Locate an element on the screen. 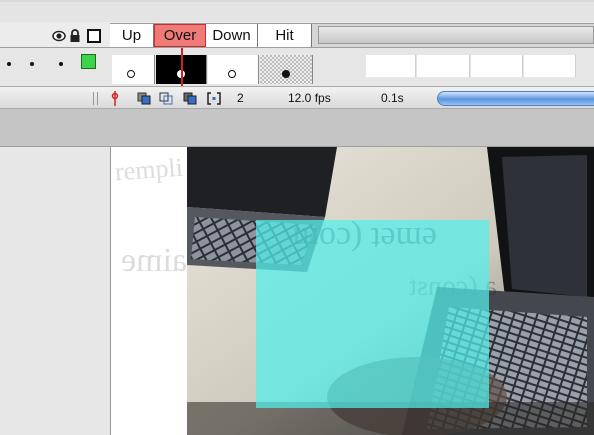 The width and height of the screenshot is (594, 435). frame-tab-over: Over is located at coordinates (180, 35).